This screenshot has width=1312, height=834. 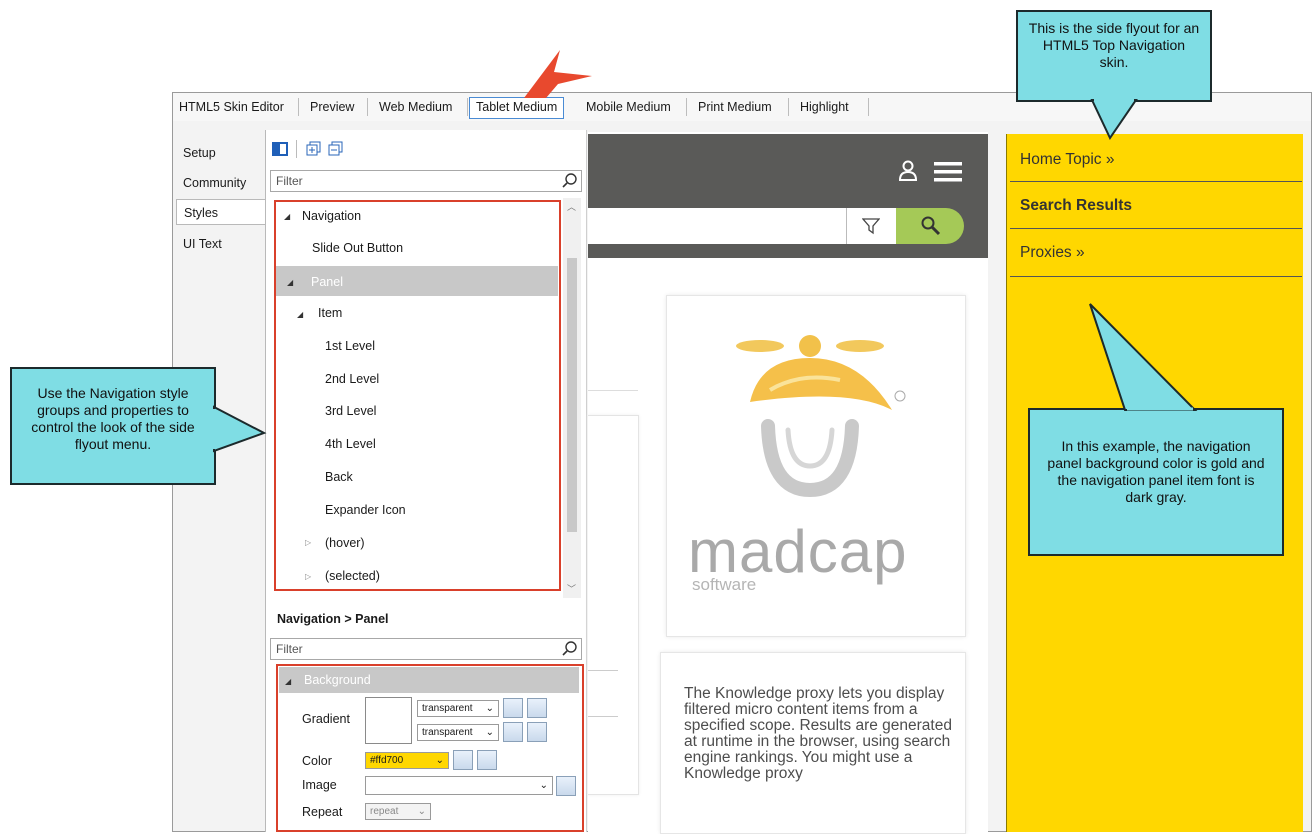 I want to click on tab-web-medium: Web Medium, so click(x=415, y=107).